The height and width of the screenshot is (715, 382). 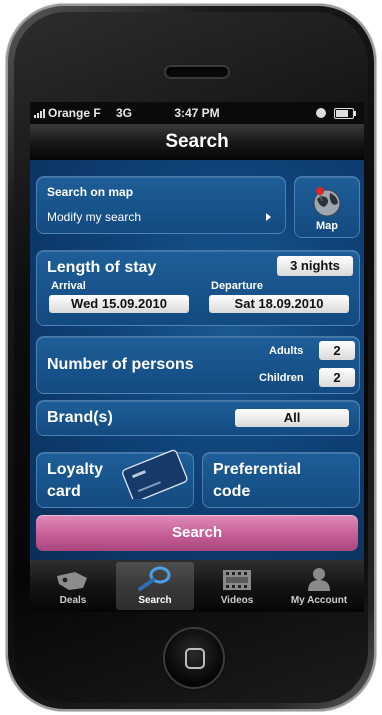 I want to click on loyalty-card-icon, so click(x=155, y=474).